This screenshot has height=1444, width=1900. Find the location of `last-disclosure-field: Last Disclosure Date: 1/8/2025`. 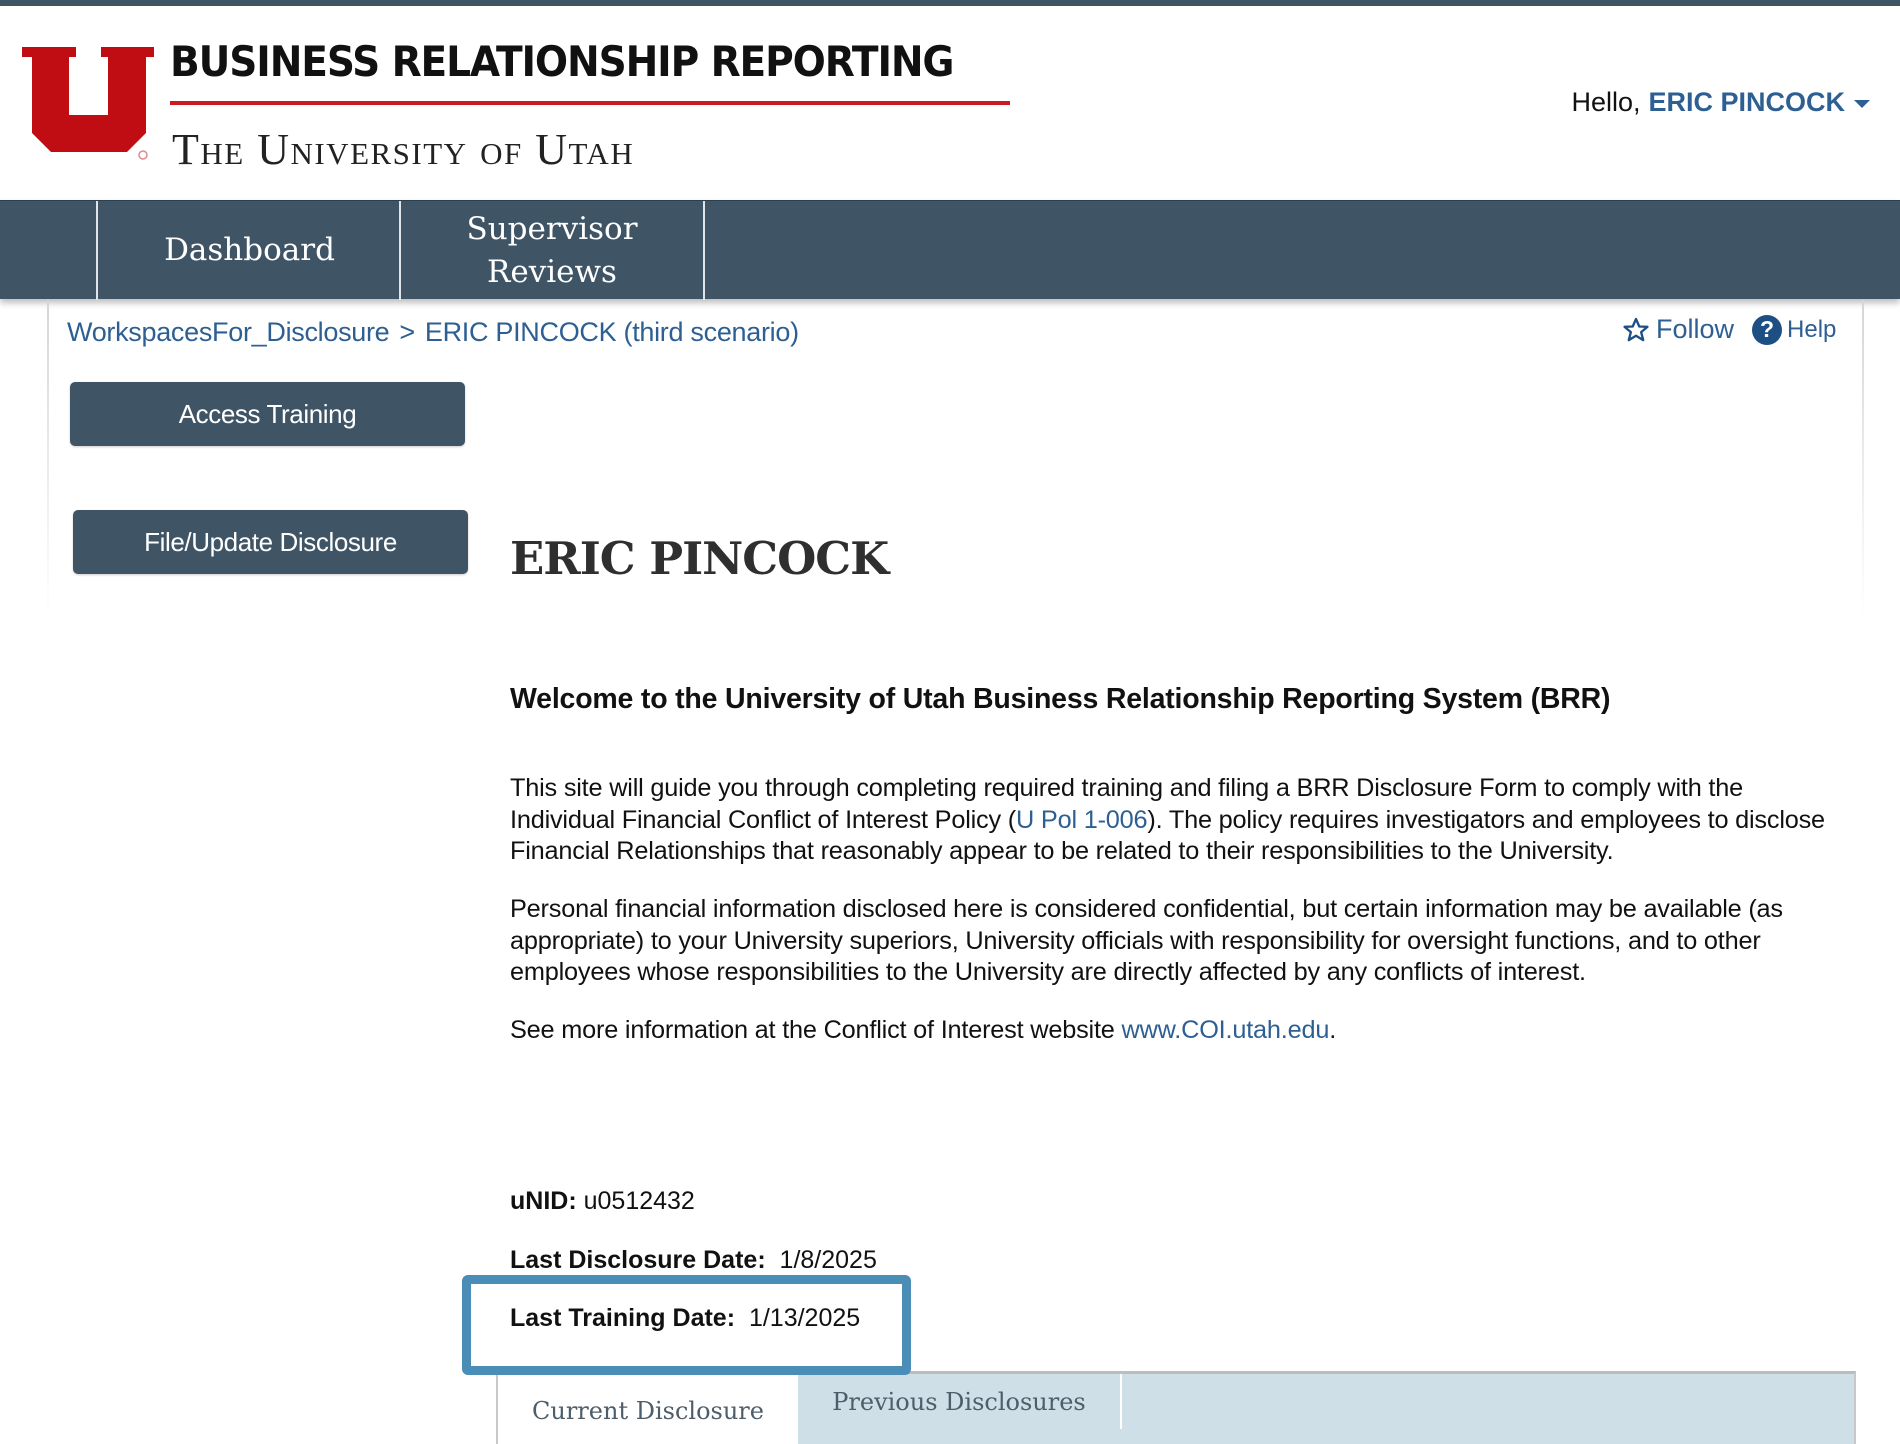

last-disclosure-field: Last Disclosure Date: 1/8/2025 is located at coordinates (693, 1260).